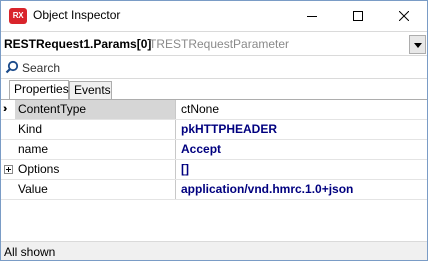 This screenshot has width=428, height=261. Describe the element at coordinates (302, 149) in the screenshot. I see `property-value: Accept` at that location.